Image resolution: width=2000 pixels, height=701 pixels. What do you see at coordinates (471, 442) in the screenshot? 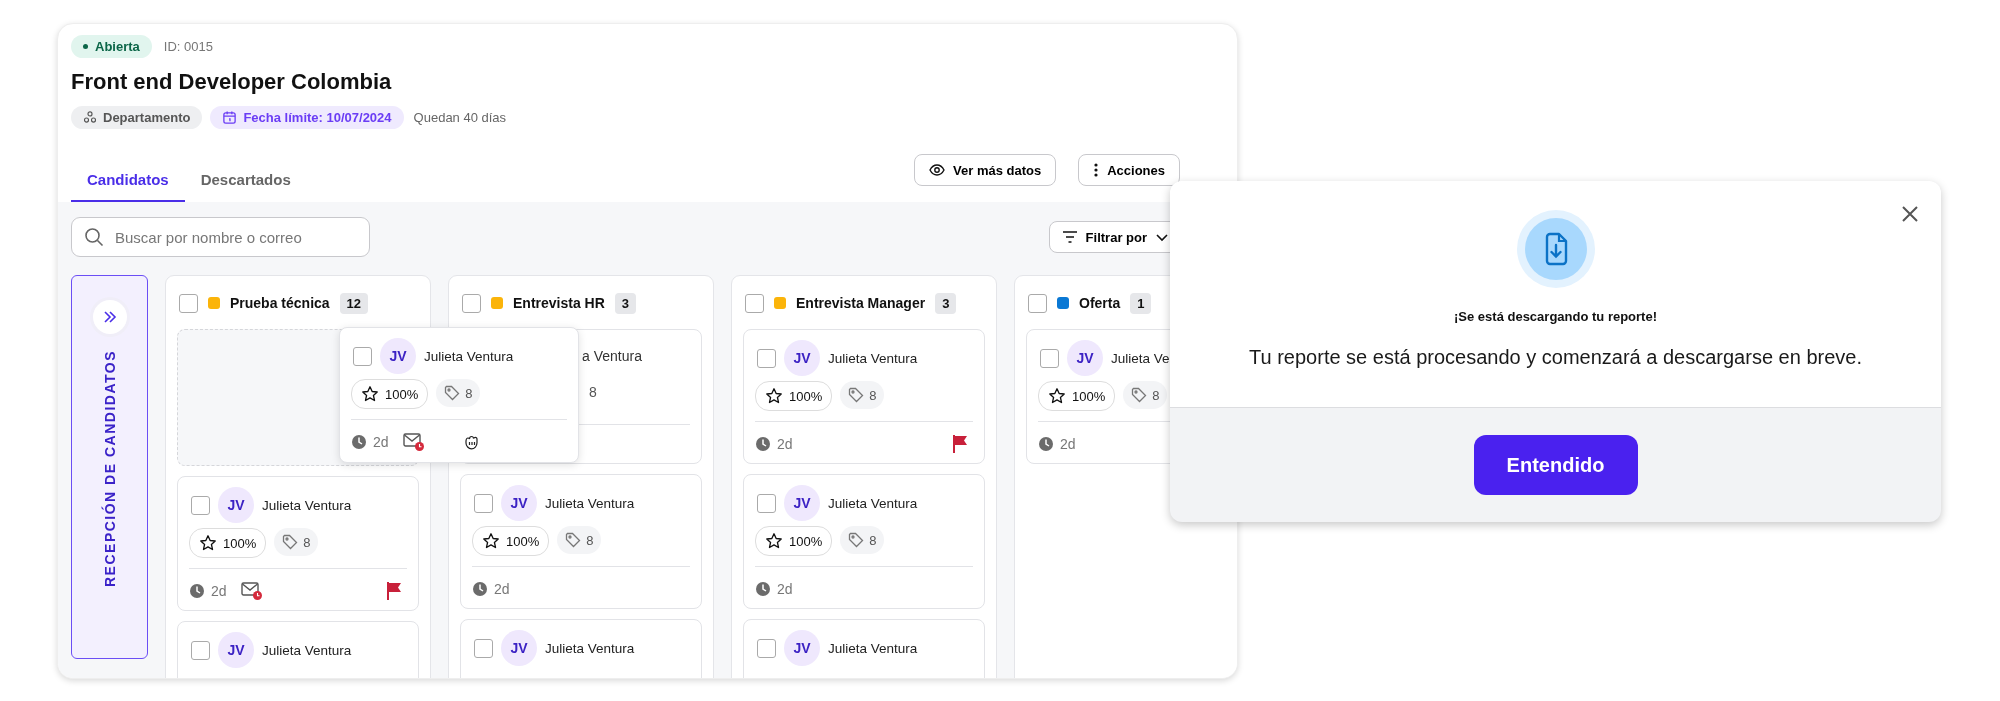
I see `grab-cursor-icon` at bounding box center [471, 442].